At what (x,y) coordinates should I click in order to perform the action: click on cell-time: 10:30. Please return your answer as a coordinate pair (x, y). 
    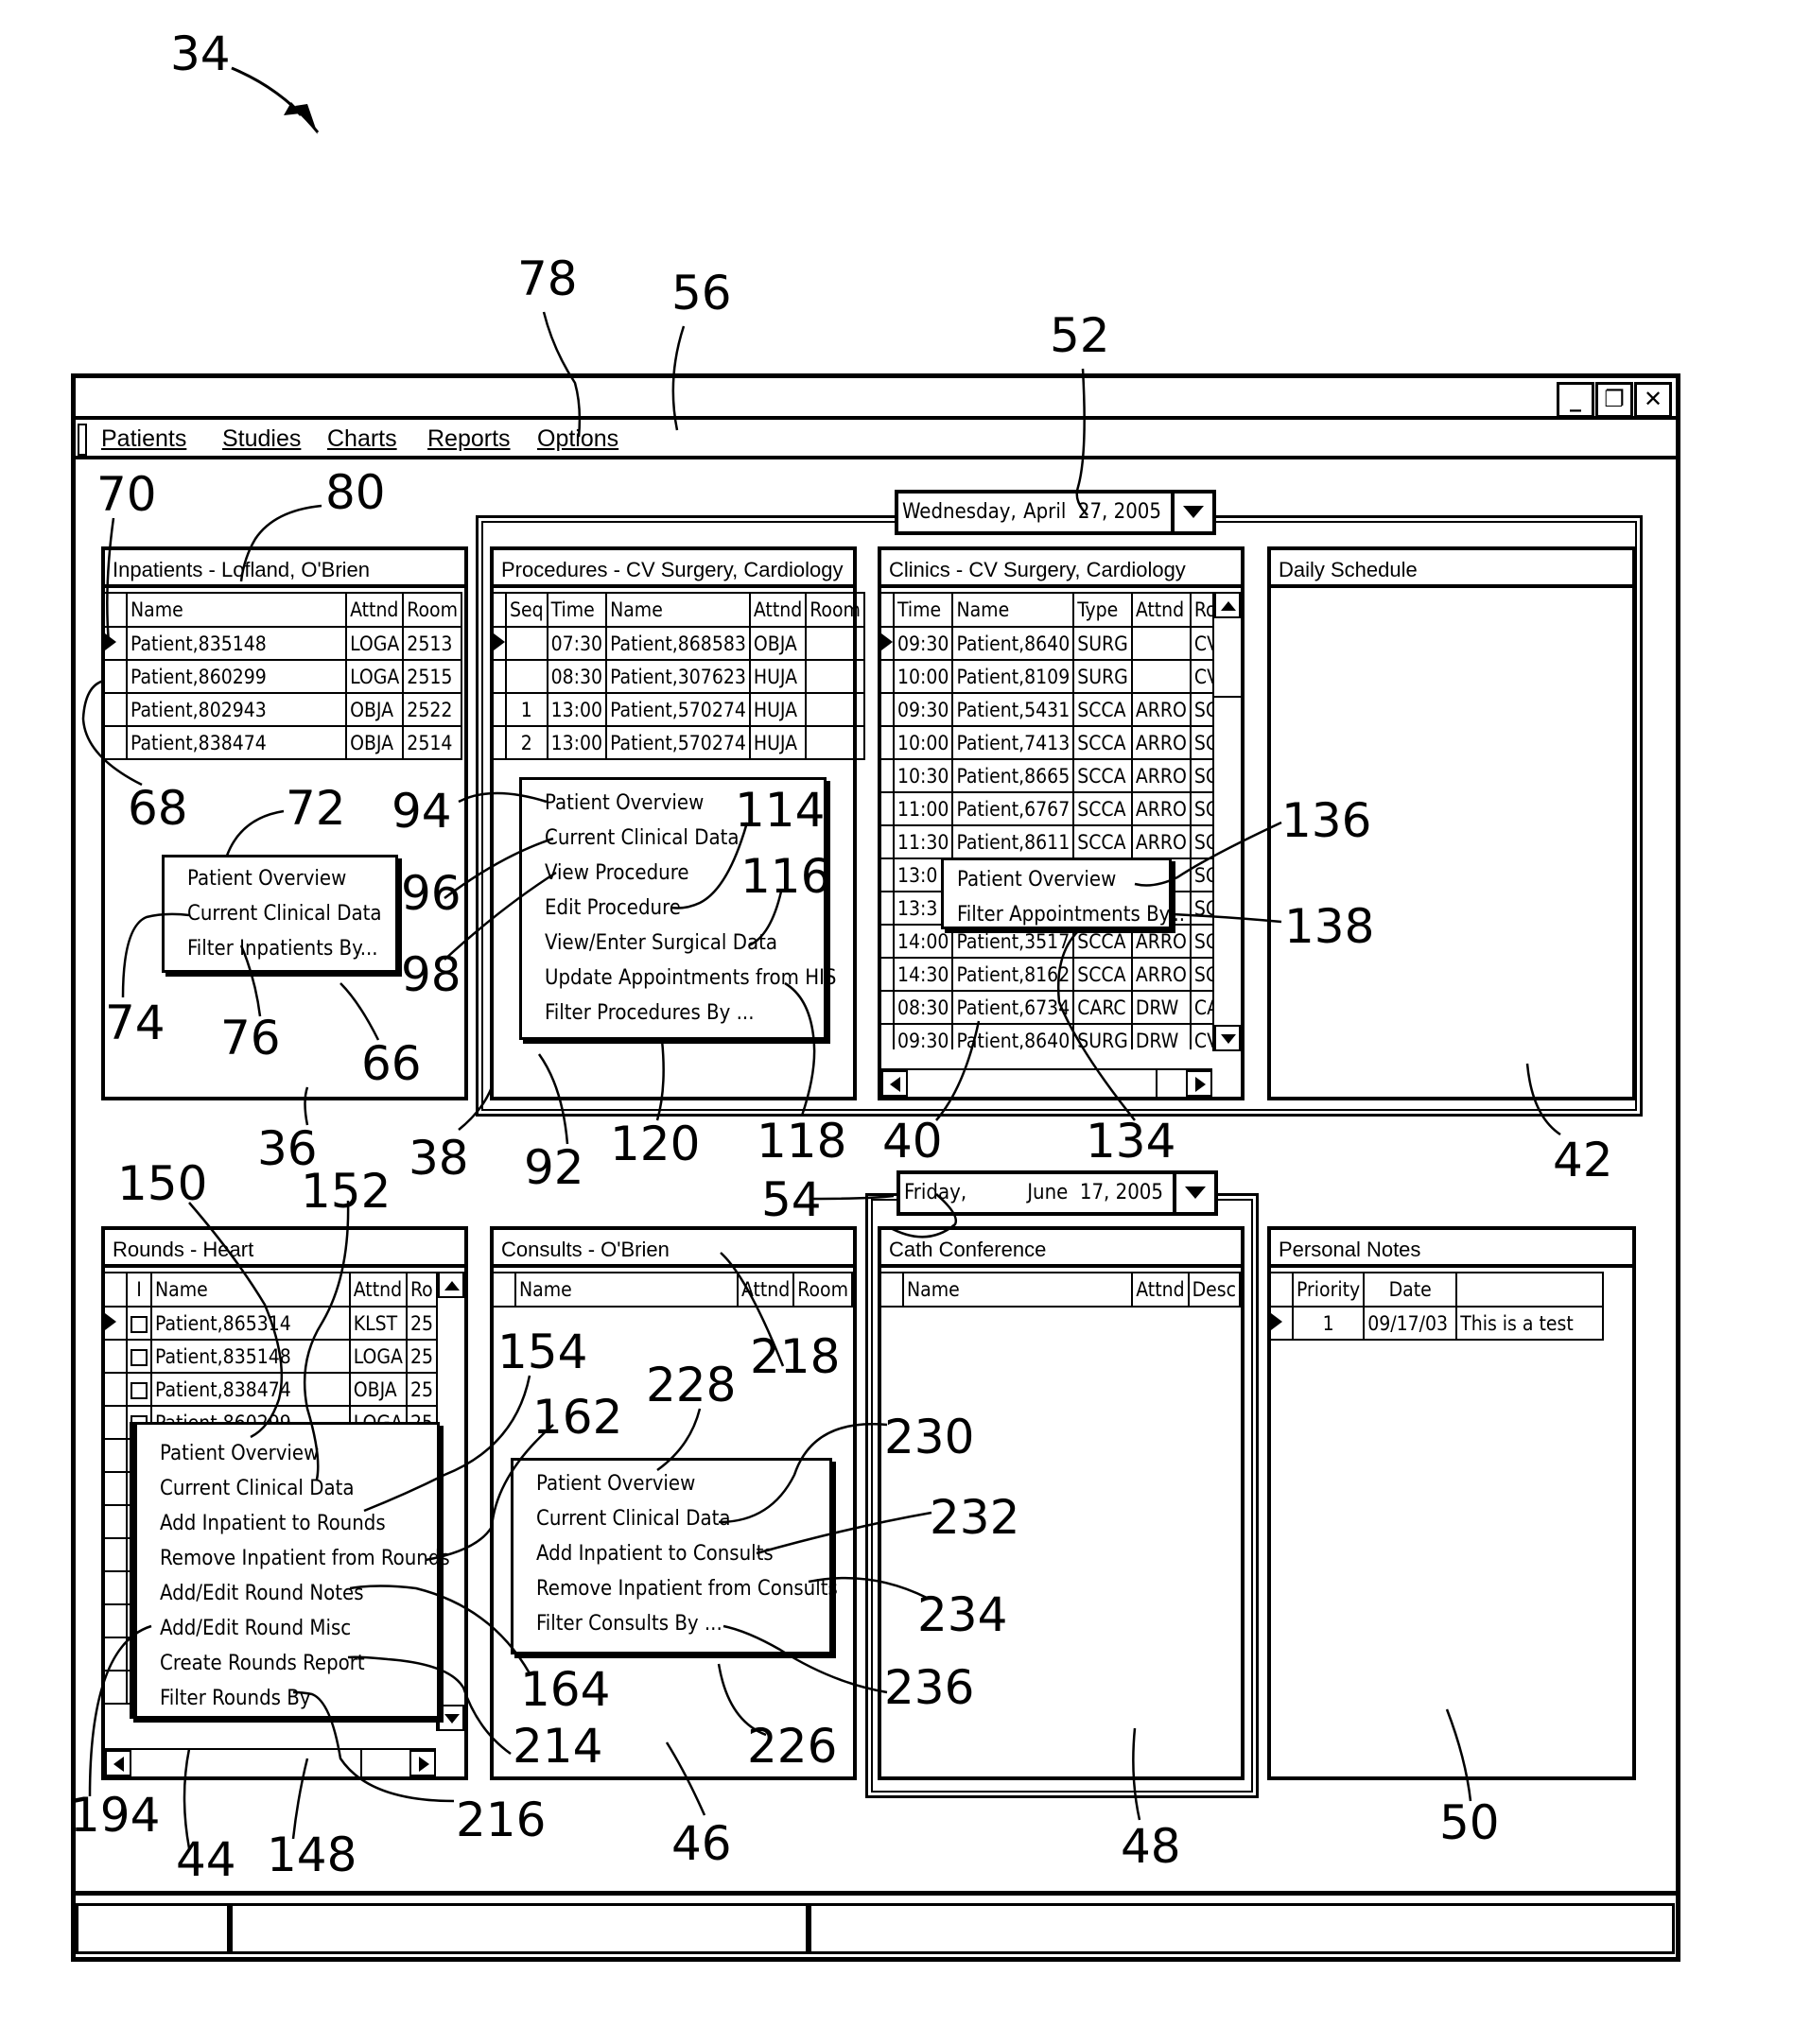
    Looking at the image, I should click on (923, 775).